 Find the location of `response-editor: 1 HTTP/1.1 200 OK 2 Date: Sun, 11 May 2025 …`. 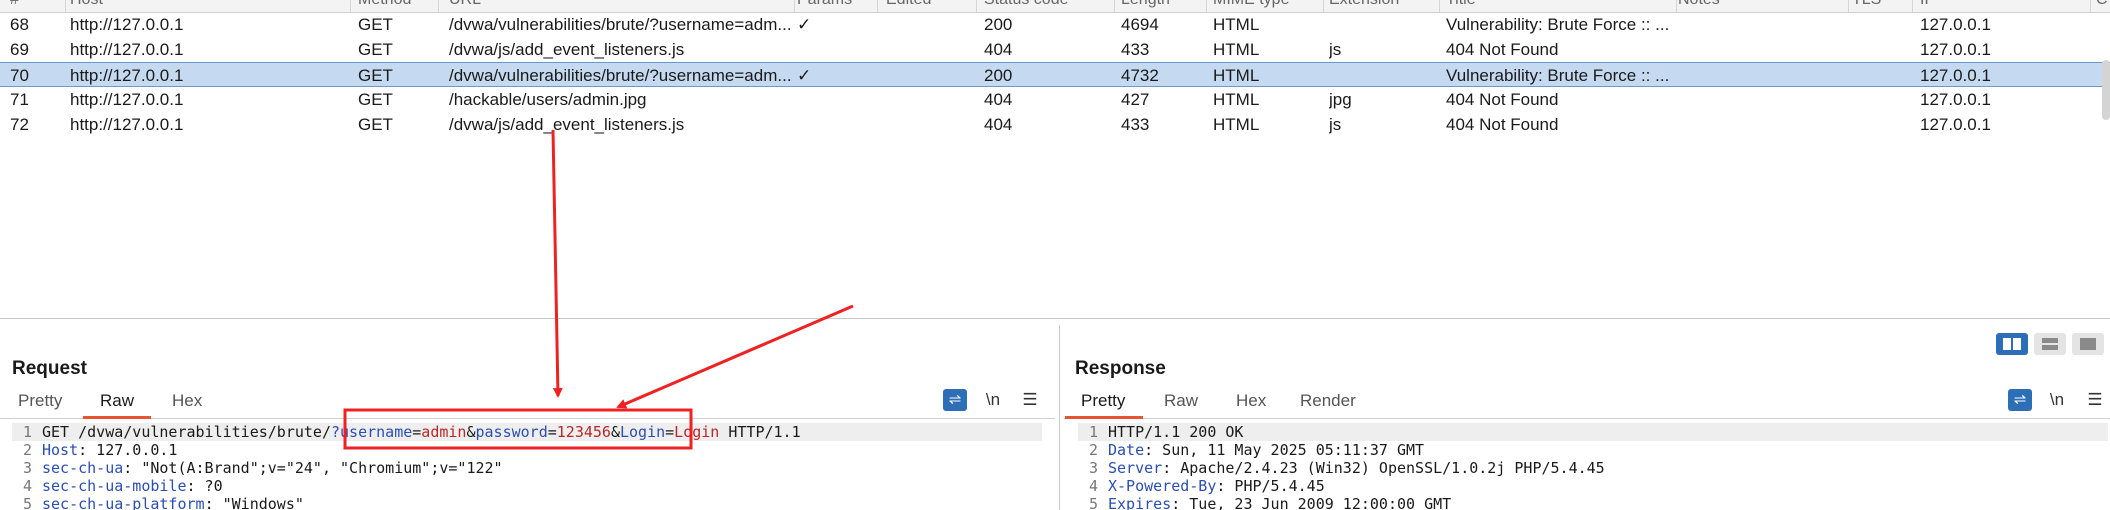

response-editor: 1 HTTP/1.1 200 OK 2 Date: Sun, 11 May 2025 … is located at coordinates (1593, 466).